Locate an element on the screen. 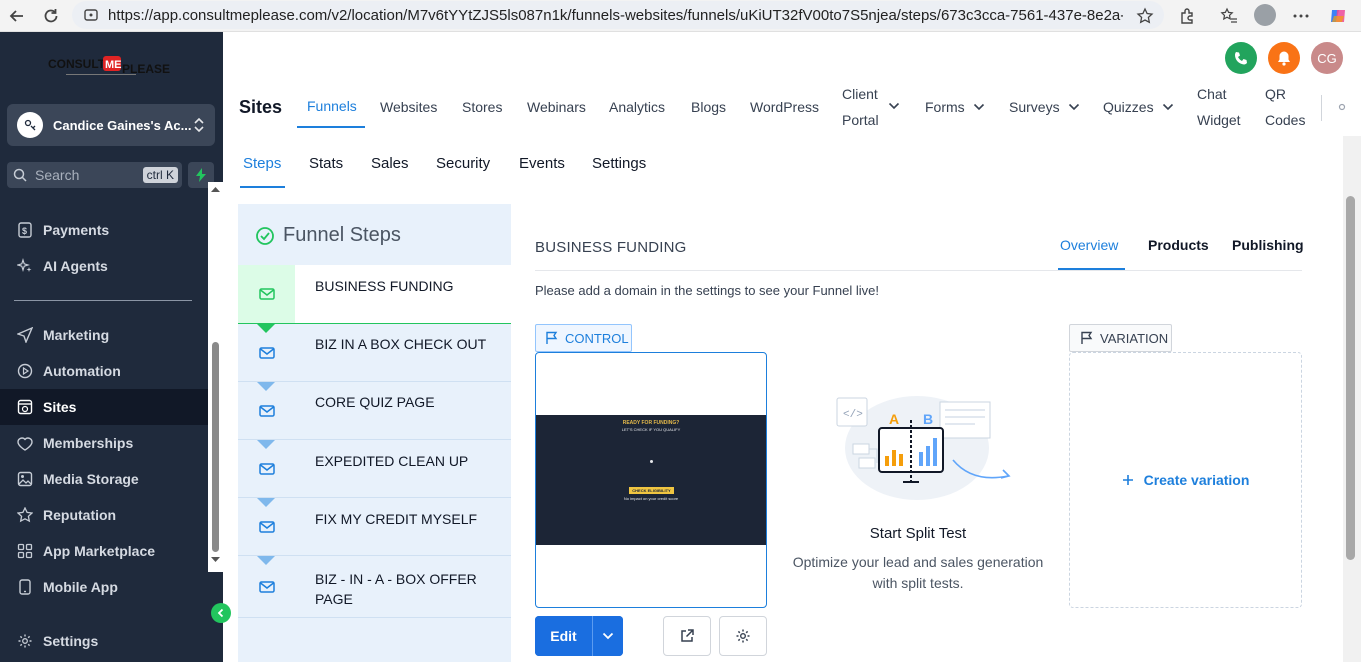 The height and width of the screenshot is (662, 1361). tab-stores: Stores is located at coordinates (482, 107).